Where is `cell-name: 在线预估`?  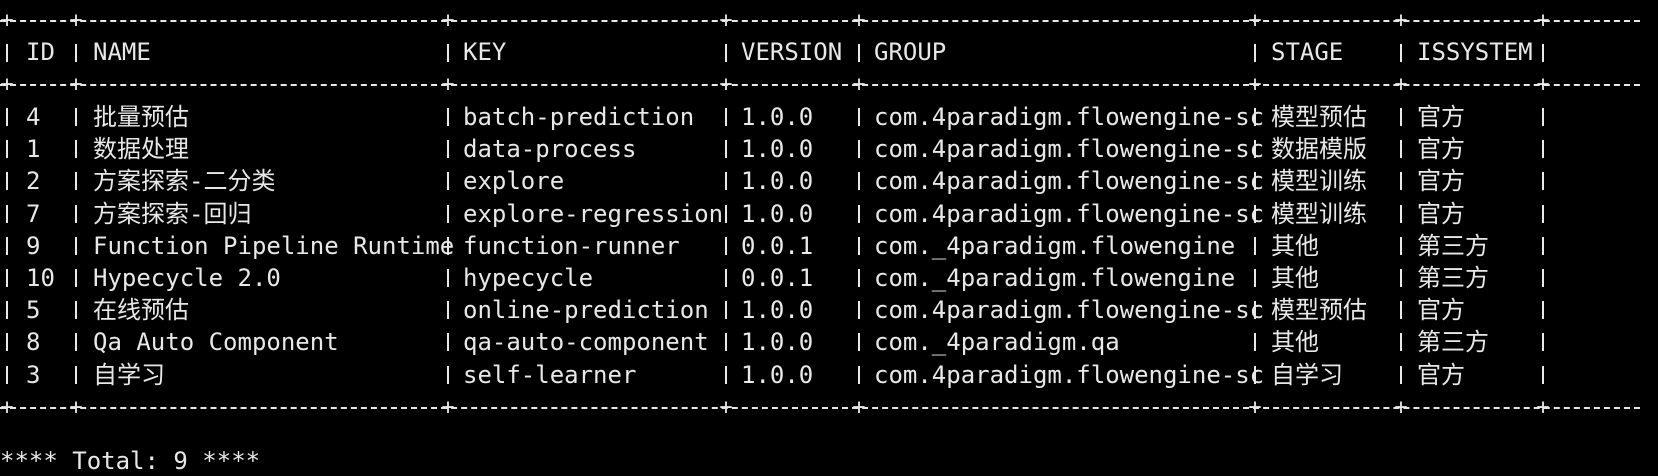
cell-name: 在线预估 is located at coordinates (141, 310).